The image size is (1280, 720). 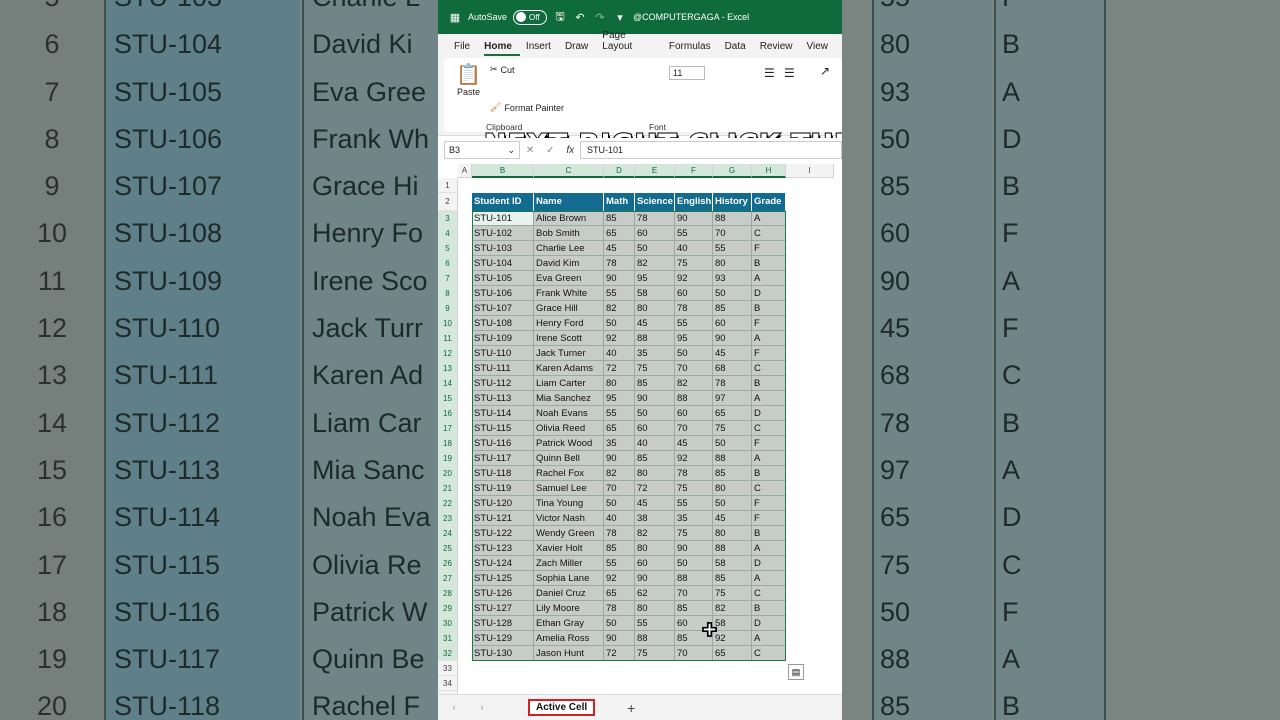 What do you see at coordinates (600, 17) in the screenshot?
I see `redo-icon: ↷` at bounding box center [600, 17].